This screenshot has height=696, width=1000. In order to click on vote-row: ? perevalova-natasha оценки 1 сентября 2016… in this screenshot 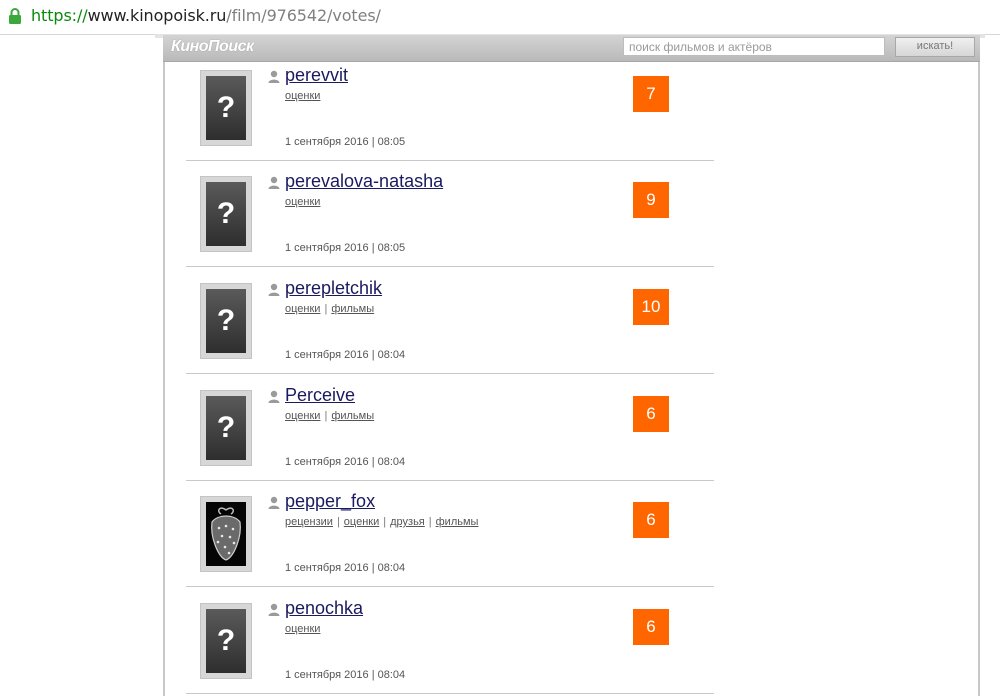, I will do `click(450, 213)`.